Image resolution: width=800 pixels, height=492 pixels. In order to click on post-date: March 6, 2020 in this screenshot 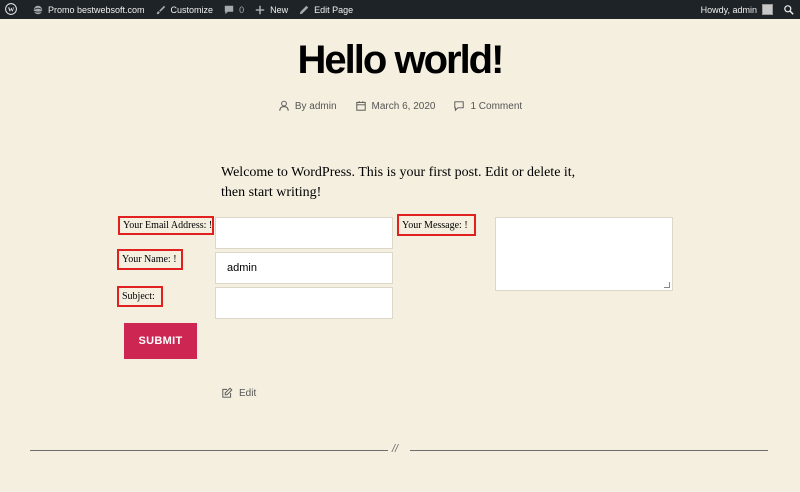, I will do `click(395, 106)`.